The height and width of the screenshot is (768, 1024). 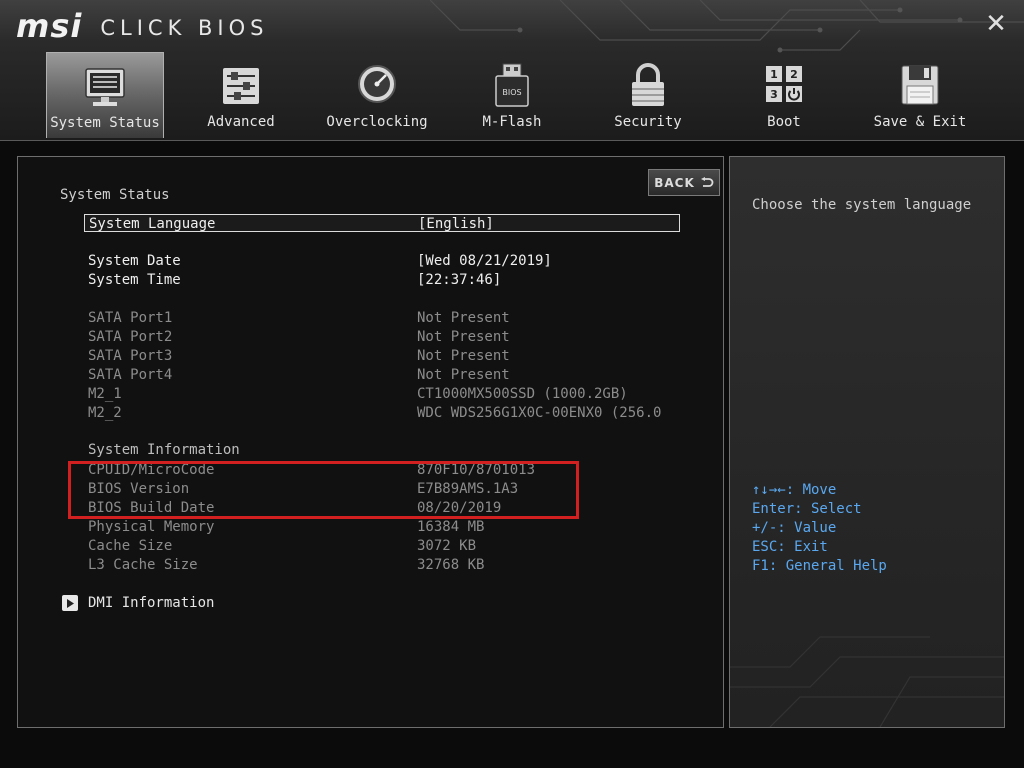 I want to click on info-row-cache-size: Cache Size 3072 KB, so click(x=386, y=546).